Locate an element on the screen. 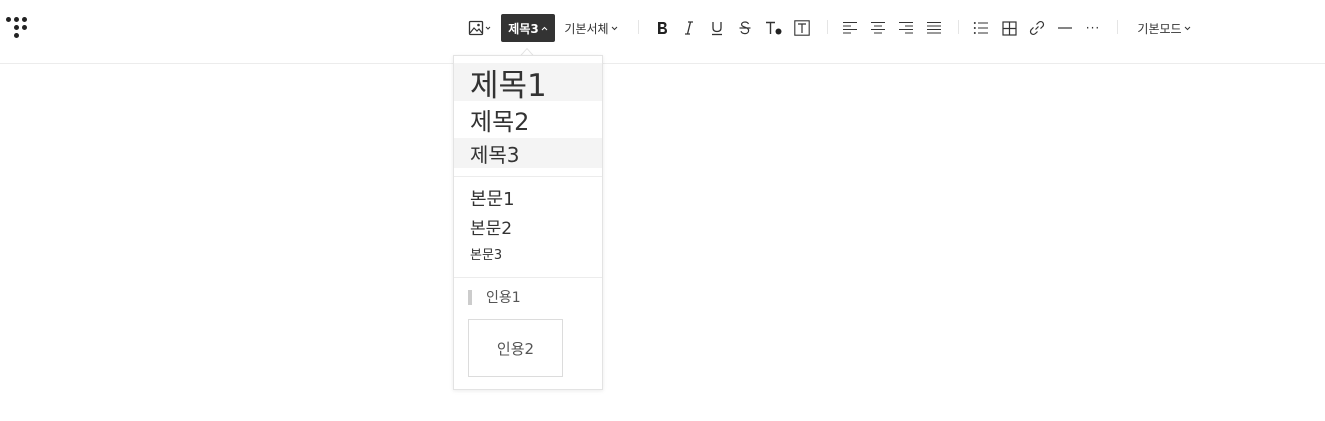 The width and height of the screenshot is (1325, 421). link-icon is located at coordinates (1037, 28).